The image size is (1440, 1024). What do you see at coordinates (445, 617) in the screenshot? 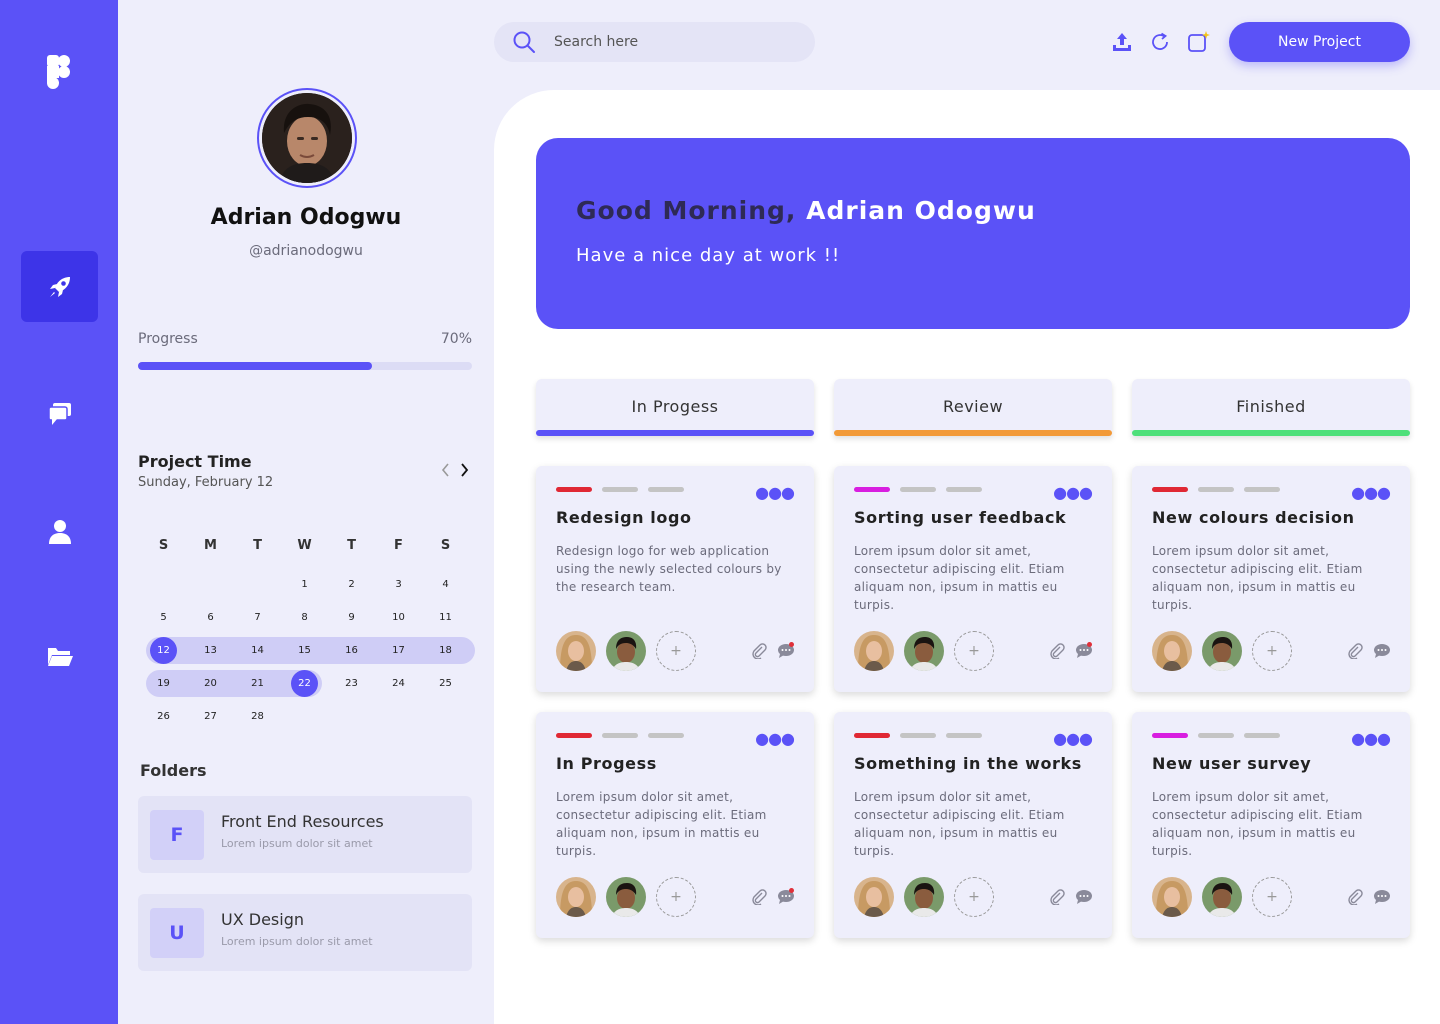
I see `calendar-day: 11` at bounding box center [445, 617].